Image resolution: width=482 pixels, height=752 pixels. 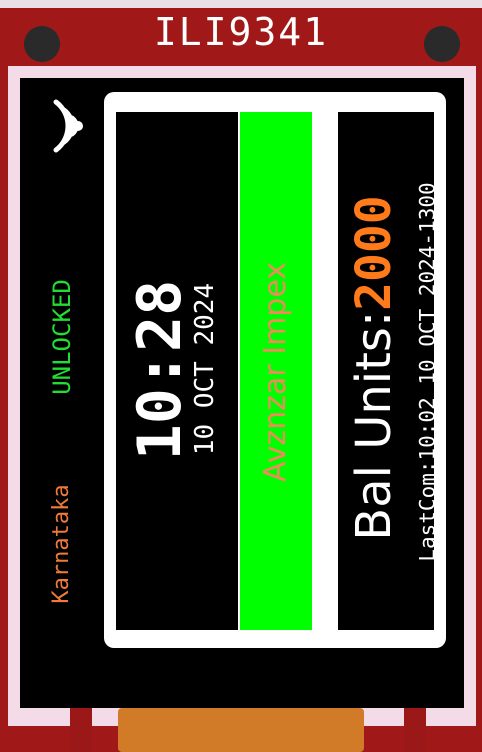 I want to click on last-comm: LastCom:10:02 10 OCT 2024-1300, so click(x=427, y=372).